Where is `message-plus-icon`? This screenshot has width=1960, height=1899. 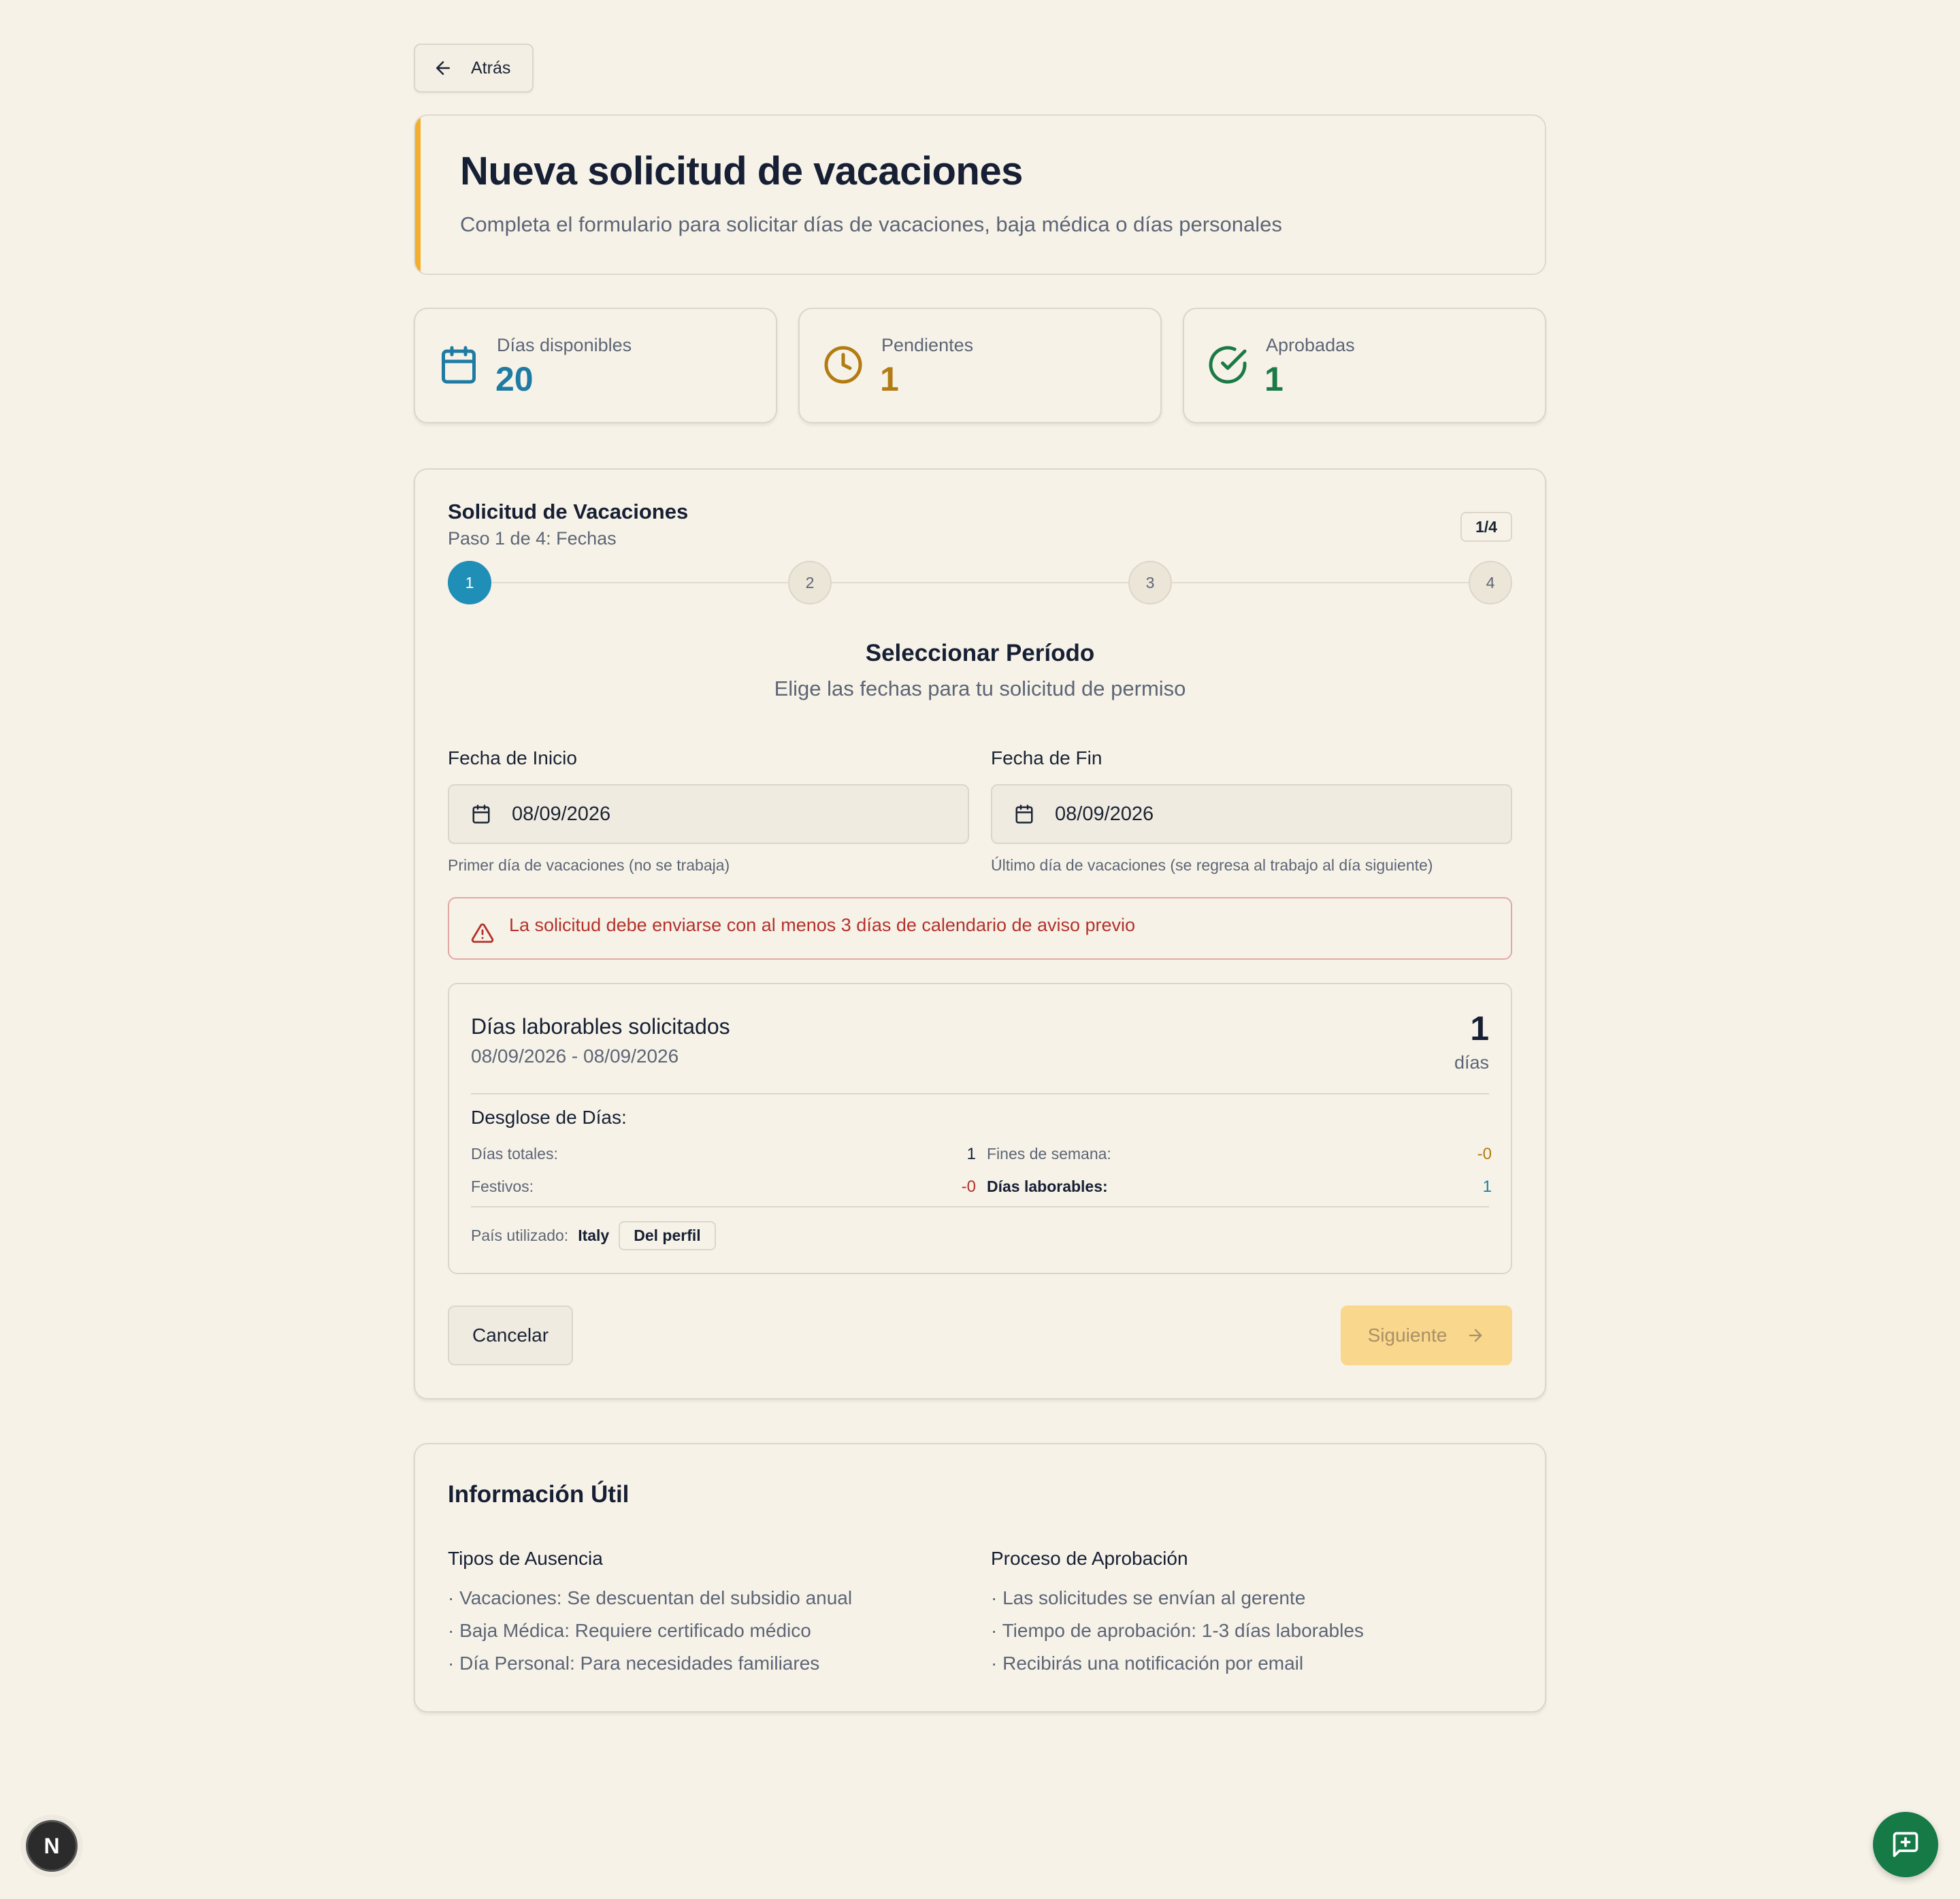
message-plus-icon is located at coordinates (1905, 1845).